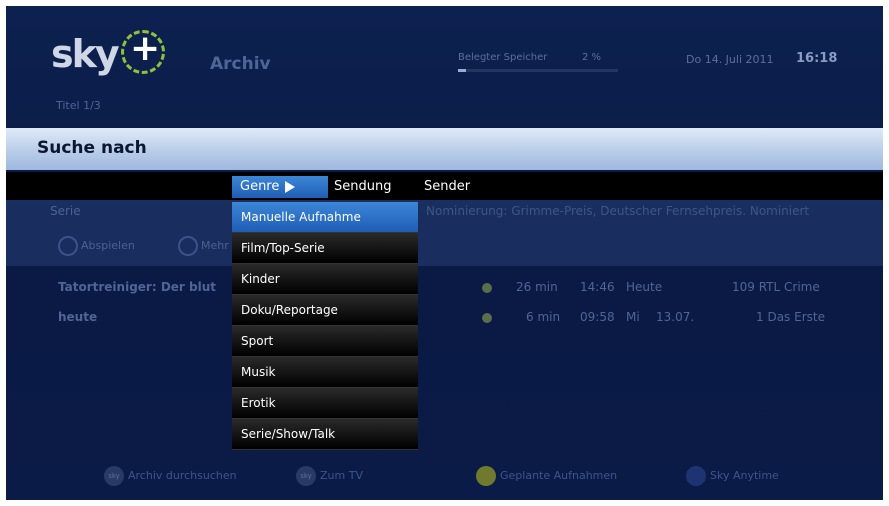 The image size is (889, 506). Describe the element at coordinates (597, 287) in the screenshot. I see `recording-start: 14:46` at that location.